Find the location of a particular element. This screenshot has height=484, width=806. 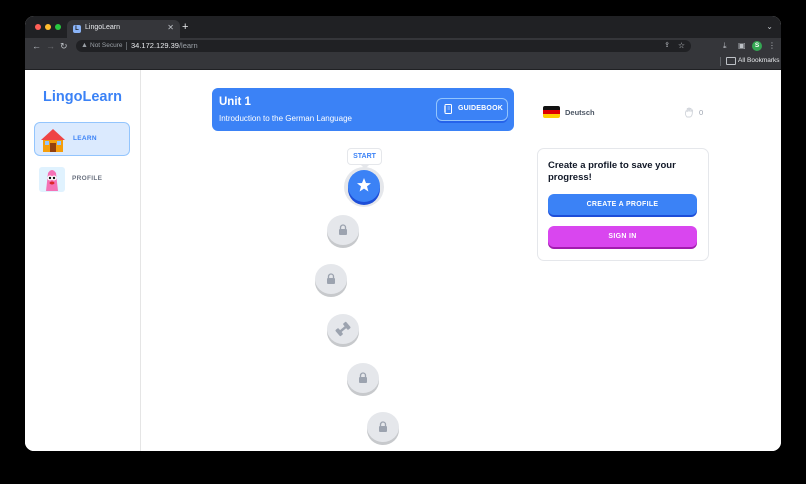

unit-subtitle: Introduction to the German Language is located at coordinates (285, 118).